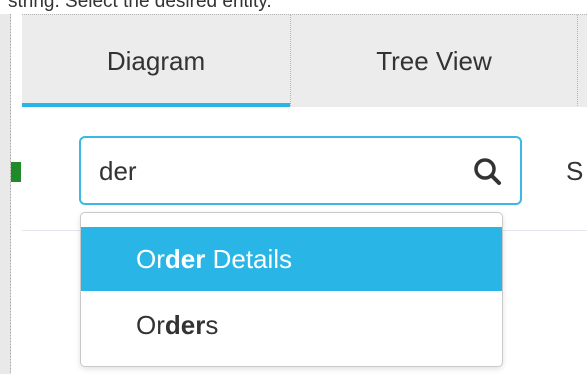 The width and height of the screenshot is (587, 374). I want to click on left-frame-divider, so click(10, 194).